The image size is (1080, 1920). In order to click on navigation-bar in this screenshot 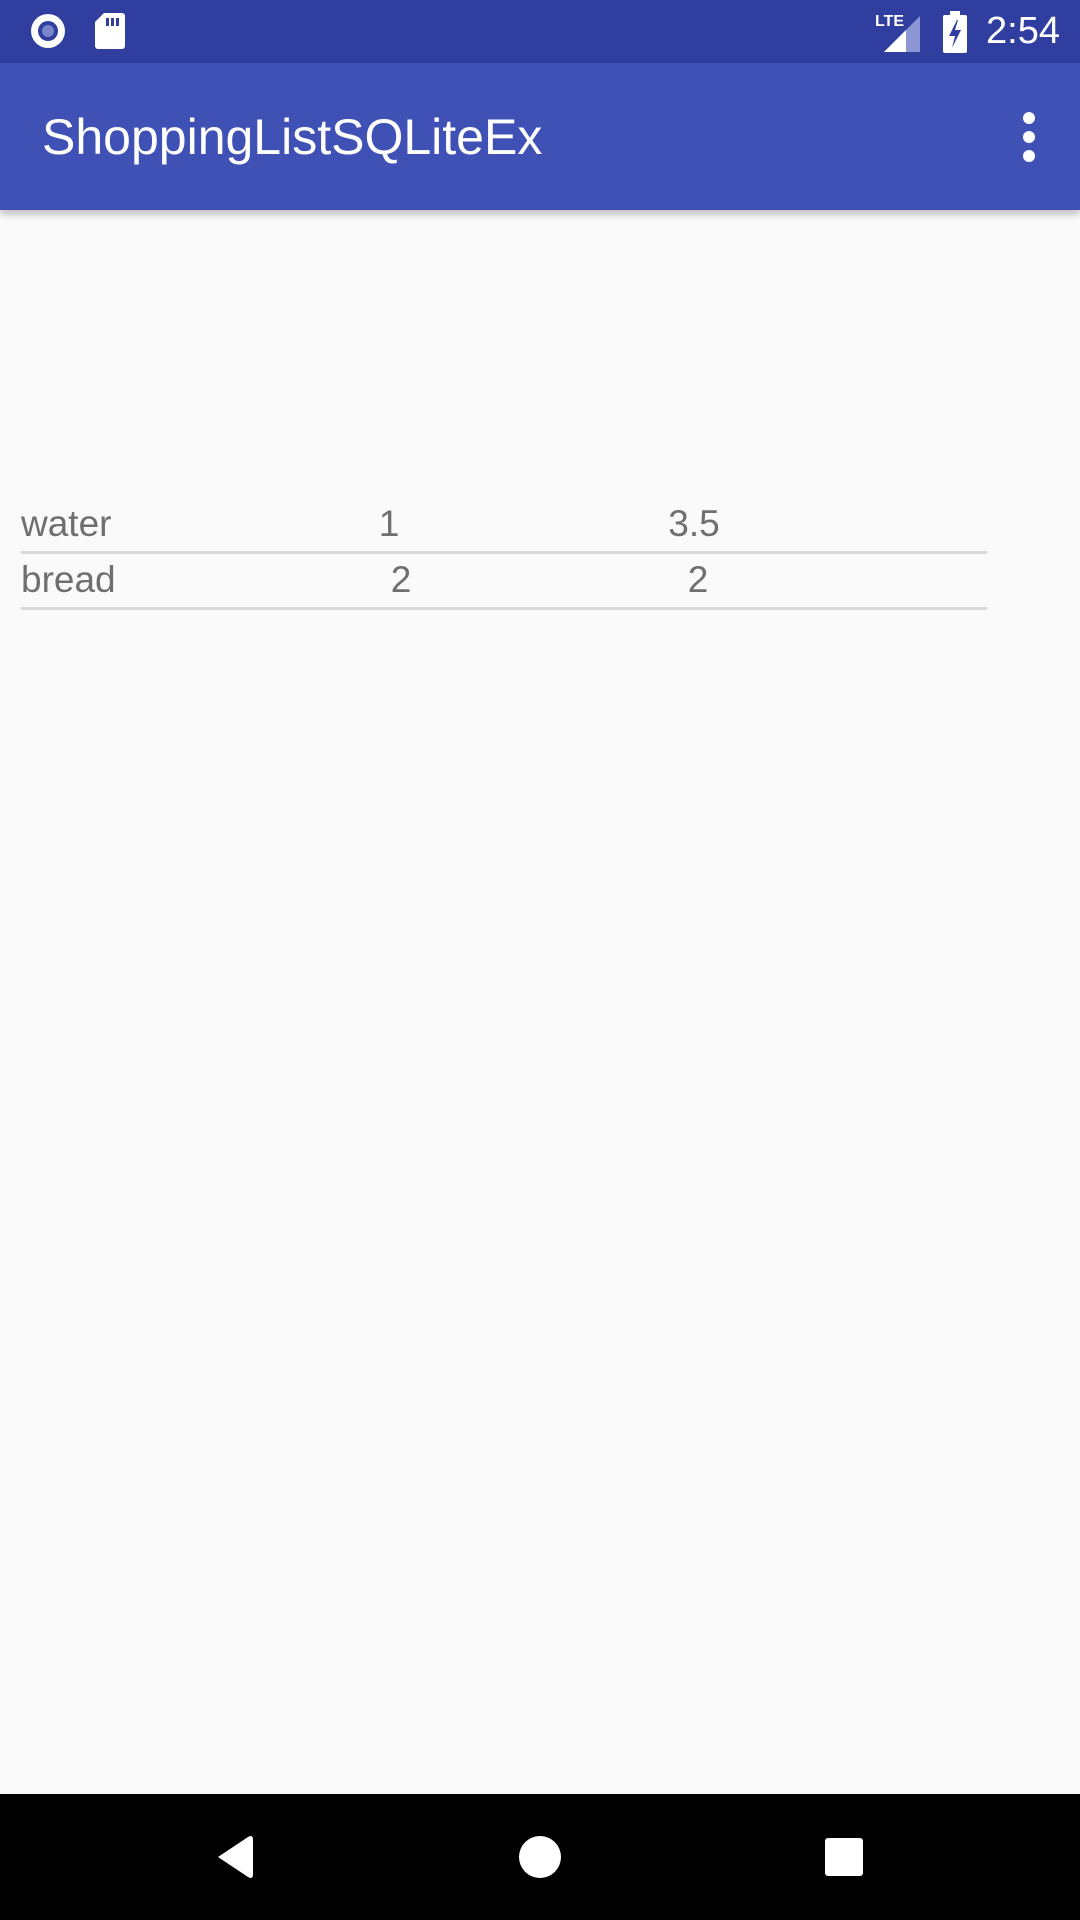, I will do `click(540, 1857)`.